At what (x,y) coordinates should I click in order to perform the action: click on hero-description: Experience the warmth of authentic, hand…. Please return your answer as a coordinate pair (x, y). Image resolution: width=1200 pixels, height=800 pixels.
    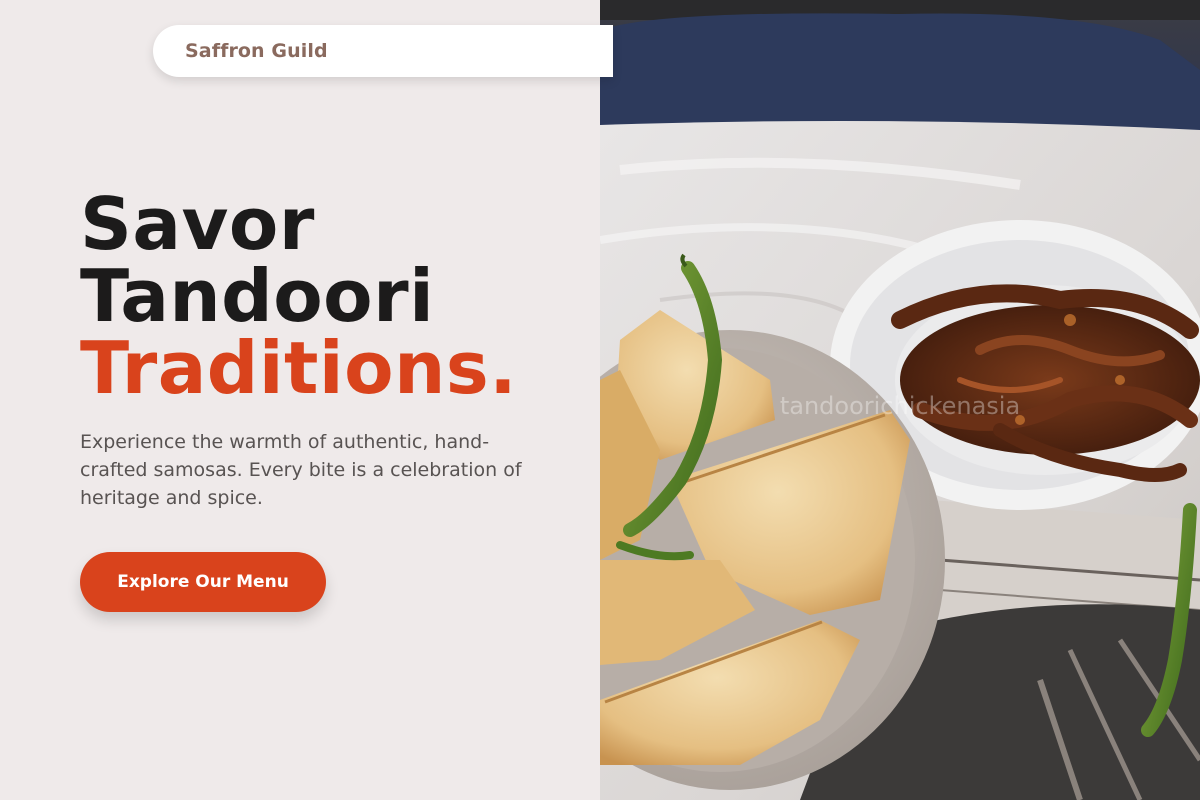
    Looking at the image, I should click on (301, 470).